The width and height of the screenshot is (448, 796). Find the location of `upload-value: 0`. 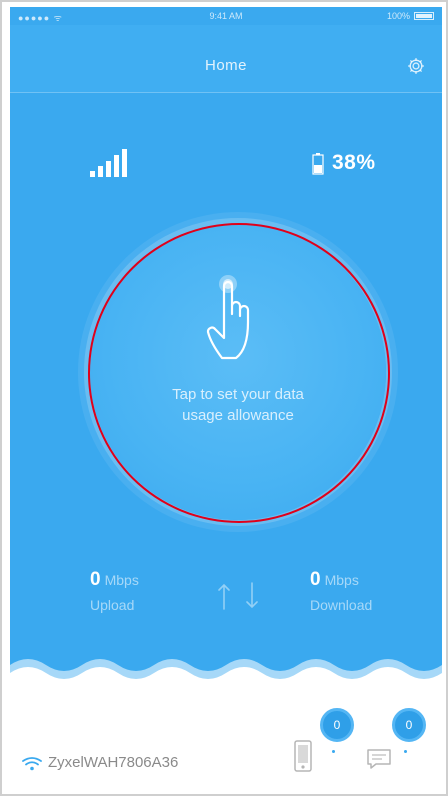

upload-value: 0 is located at coordinates (95, 579).